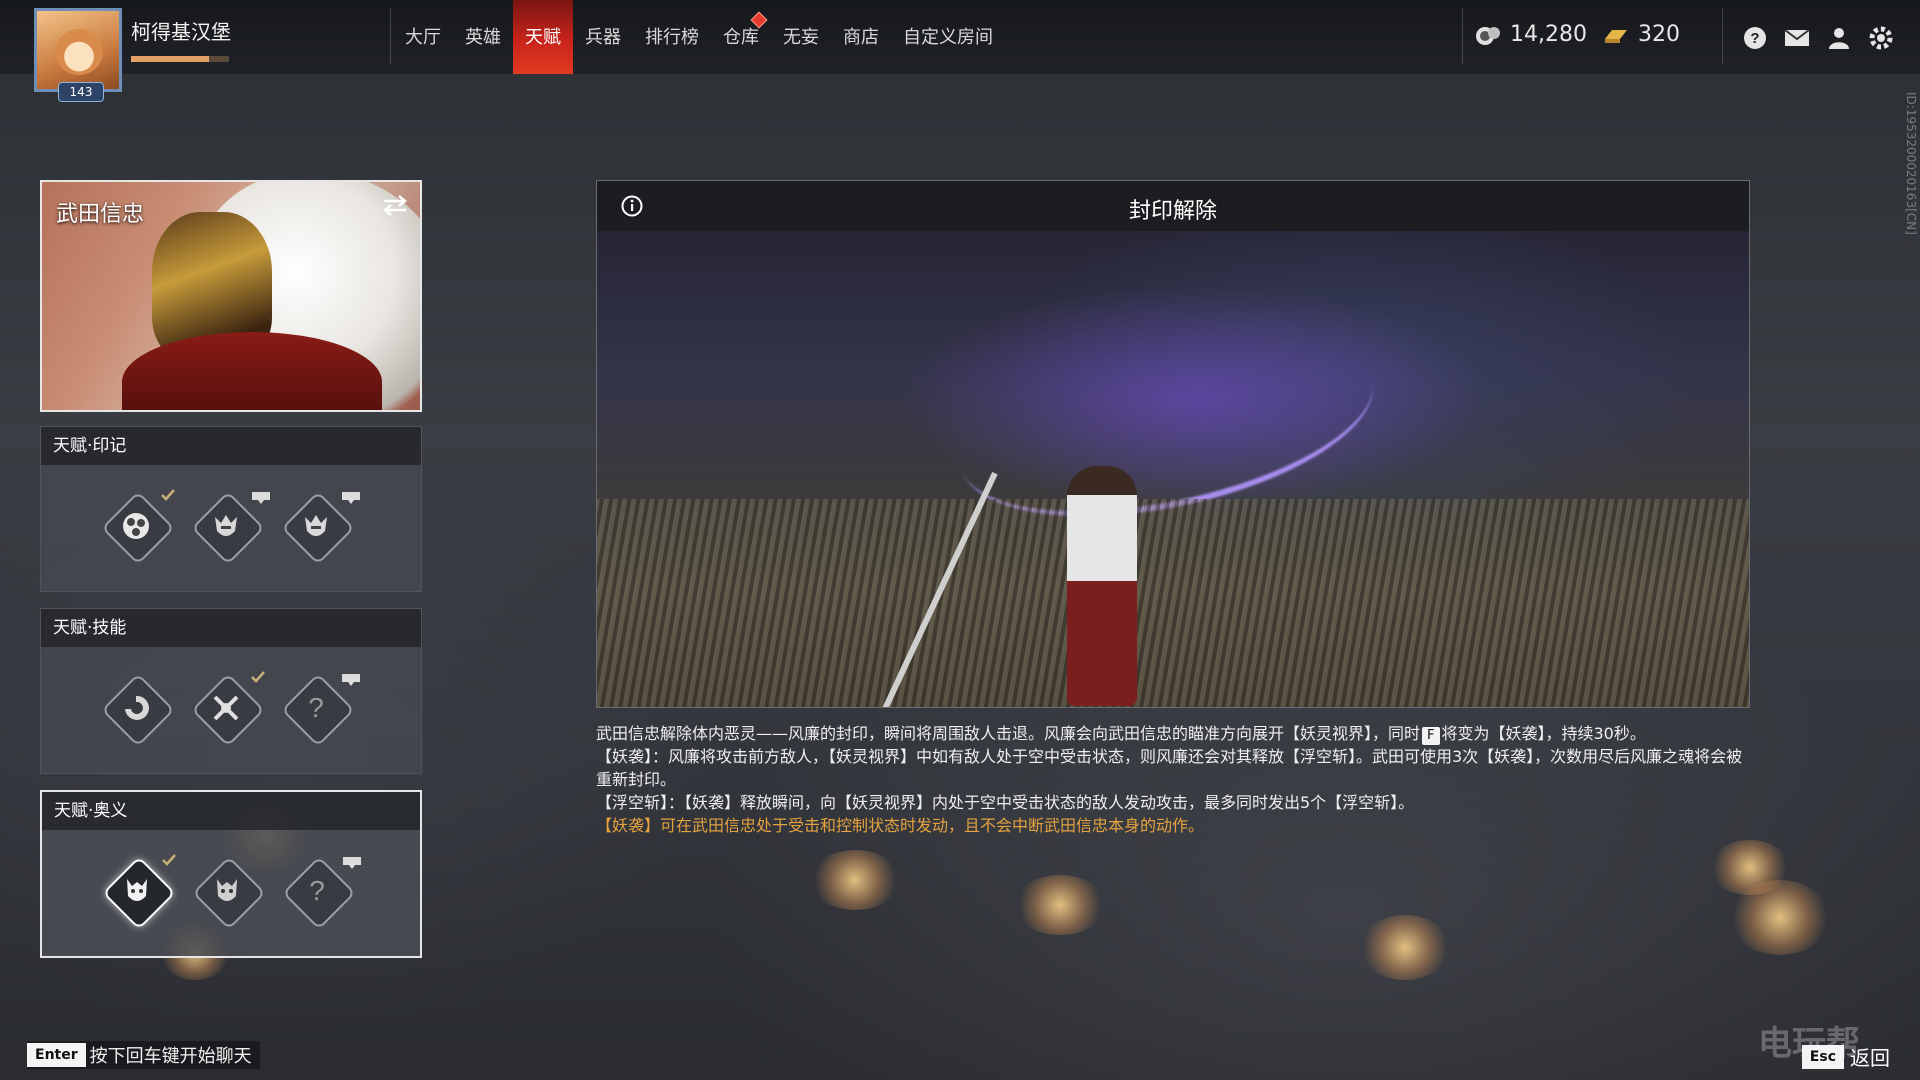  I want to click on tomoe-icon, so click(136, 526).